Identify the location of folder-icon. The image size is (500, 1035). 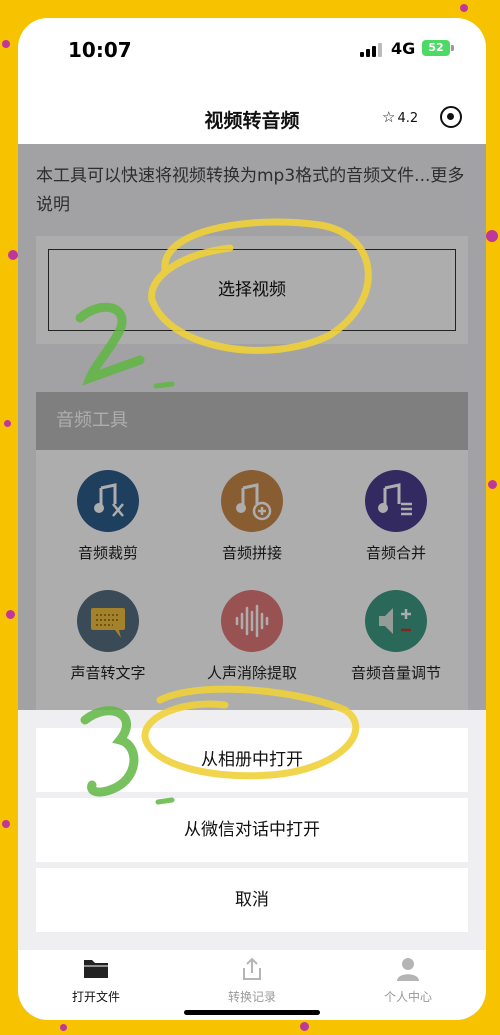
(96, 969).